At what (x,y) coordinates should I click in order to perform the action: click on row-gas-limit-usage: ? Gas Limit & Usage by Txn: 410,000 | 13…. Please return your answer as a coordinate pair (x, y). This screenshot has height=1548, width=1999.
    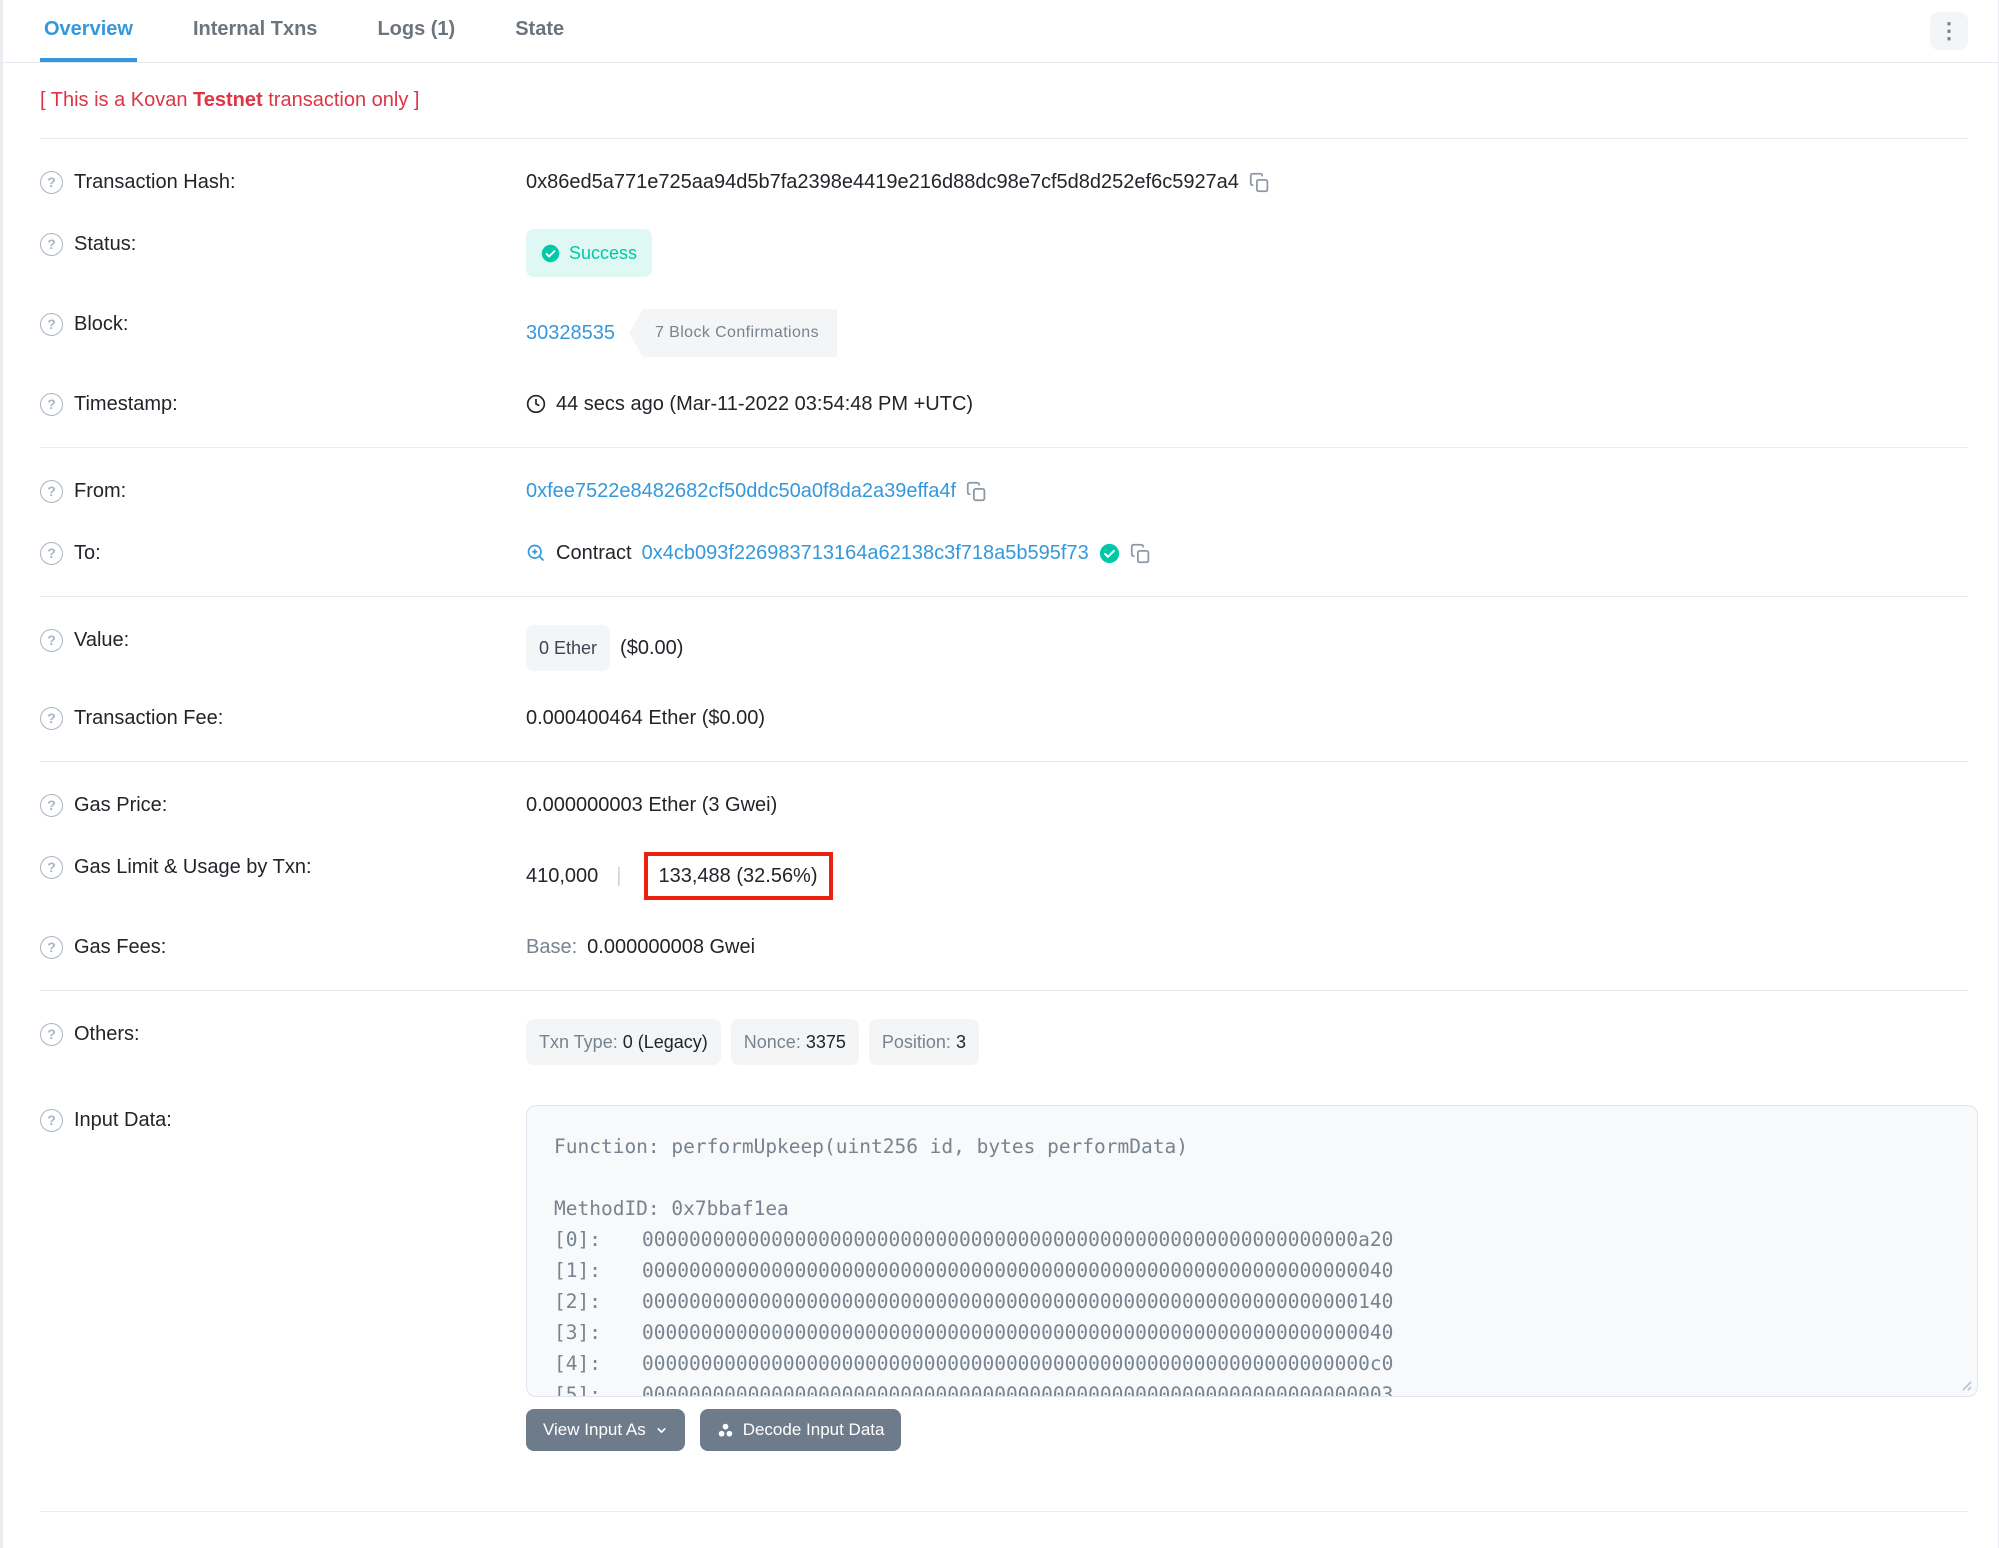
    Looking at the image, I should click on (1004, 876).